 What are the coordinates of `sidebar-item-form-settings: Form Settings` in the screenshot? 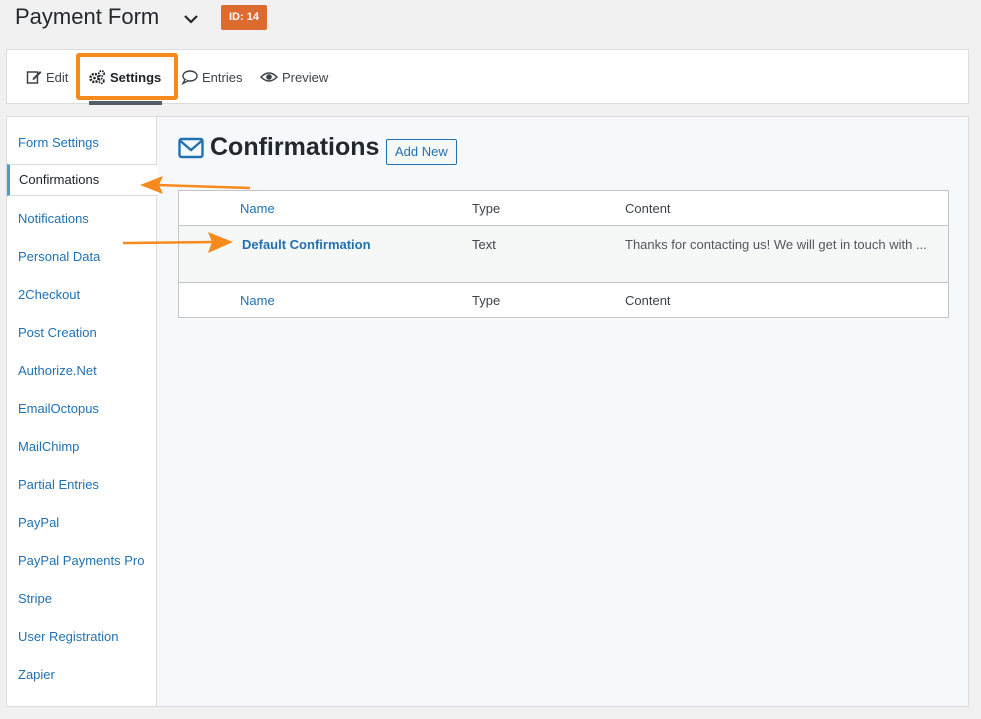 It's located at (82, 143).